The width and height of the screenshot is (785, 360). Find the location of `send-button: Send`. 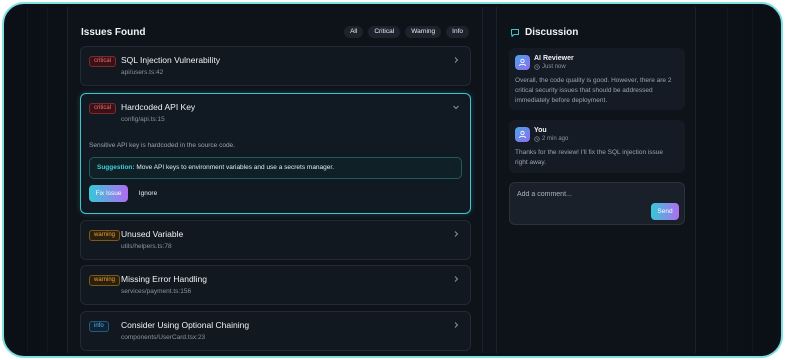

send-button: Send is located at coordinates (665, 211).